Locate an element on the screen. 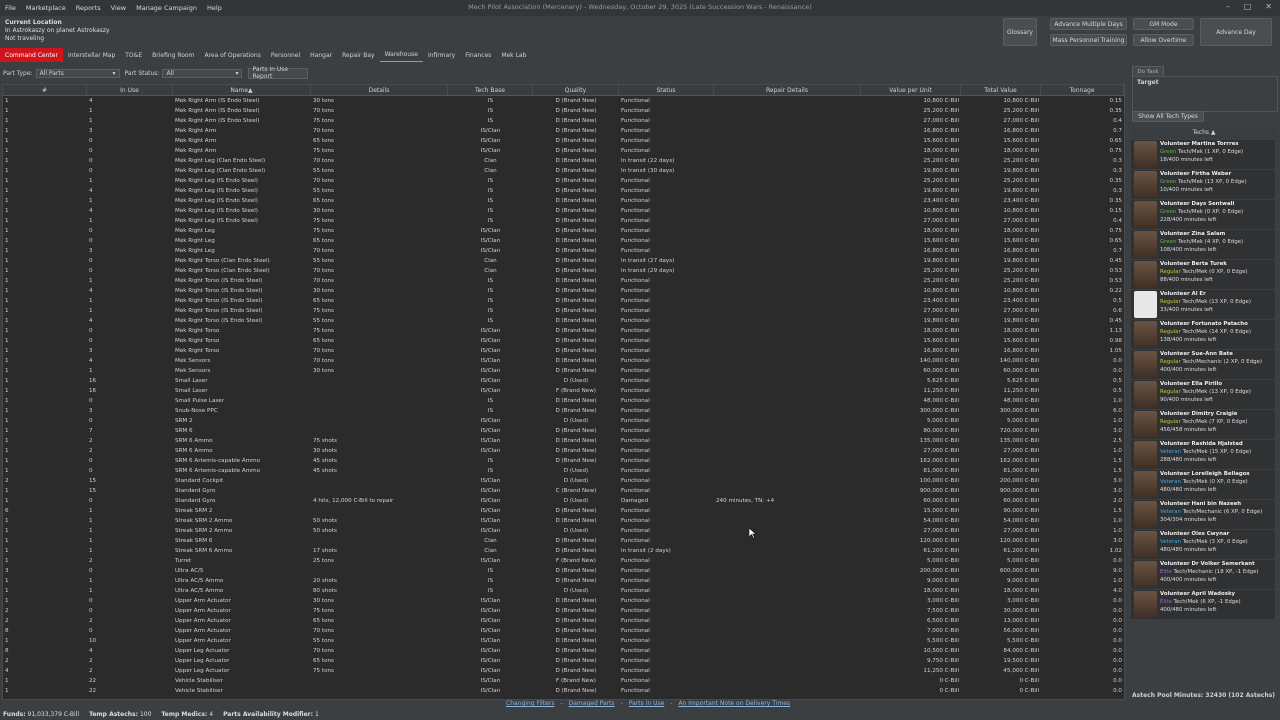 The width and height of the screenshot is (1280, 720). parts-in-use-report-button: Parts In Use Report is located at coordinates (278, 73).